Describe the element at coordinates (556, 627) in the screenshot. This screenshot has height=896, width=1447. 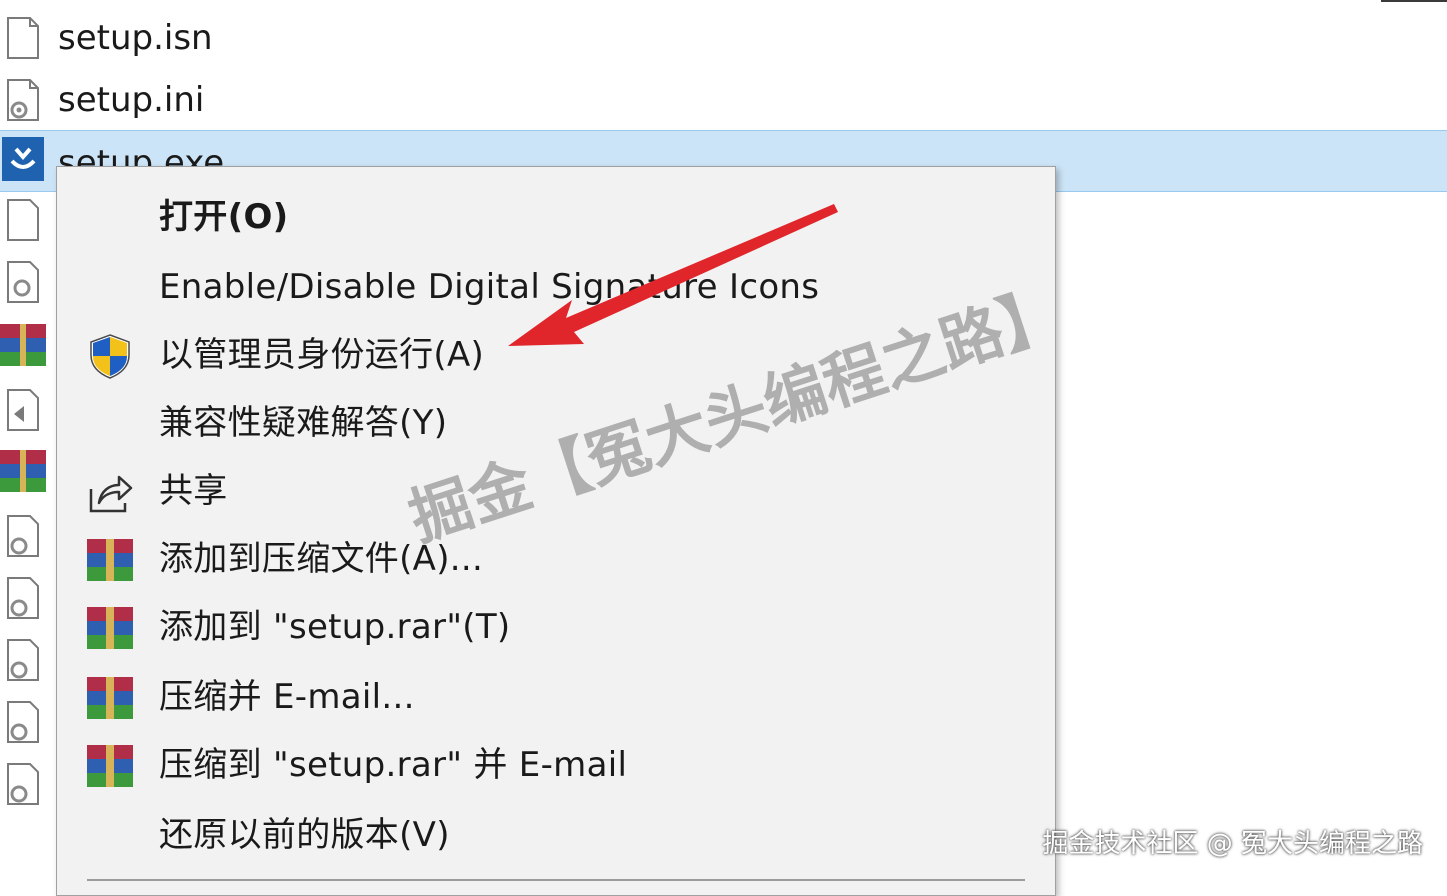
I see `menu-item-add-to-setup-rar: 添加到 "setup.rar"(T)` at that location.